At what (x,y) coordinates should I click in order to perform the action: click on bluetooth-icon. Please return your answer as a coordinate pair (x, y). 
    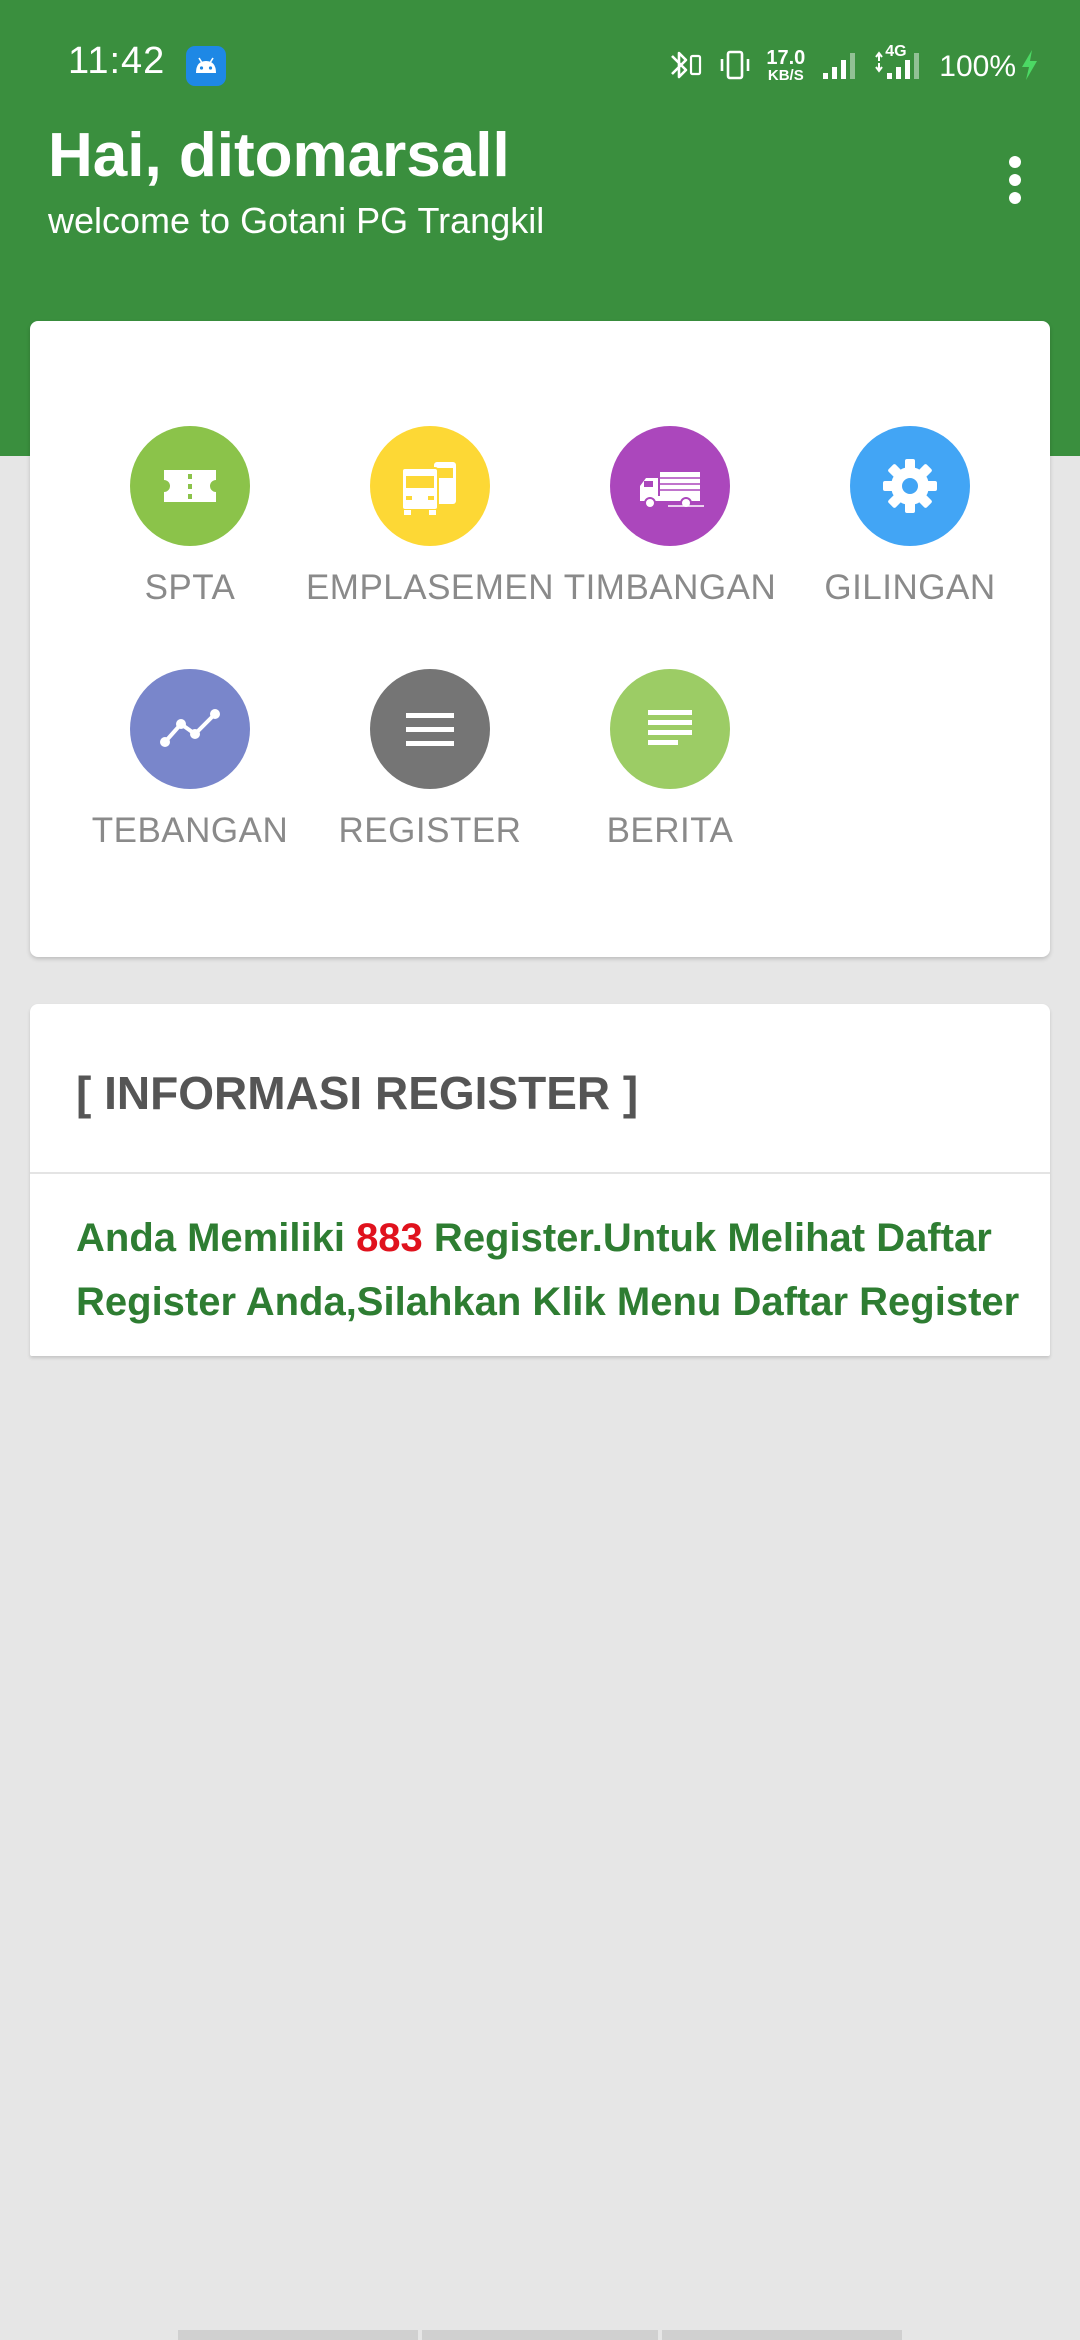
    Looking at the image, I should click on (685, 67).